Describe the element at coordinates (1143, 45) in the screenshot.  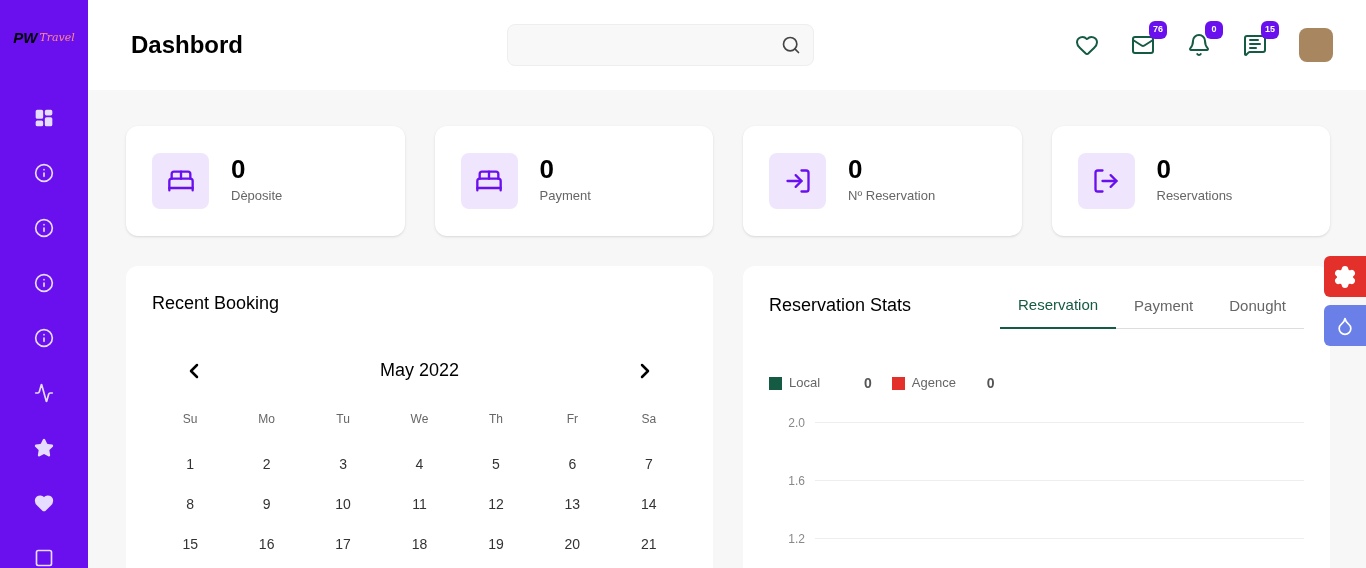
I see `mail-icon` at that location.